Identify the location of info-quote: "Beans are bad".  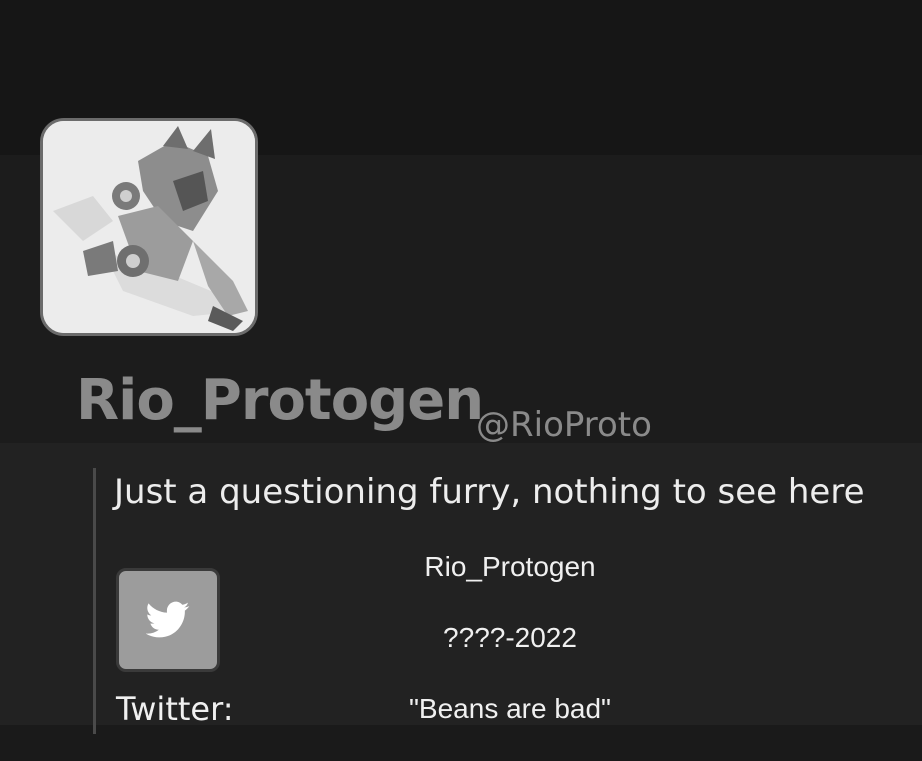
(509, 708).